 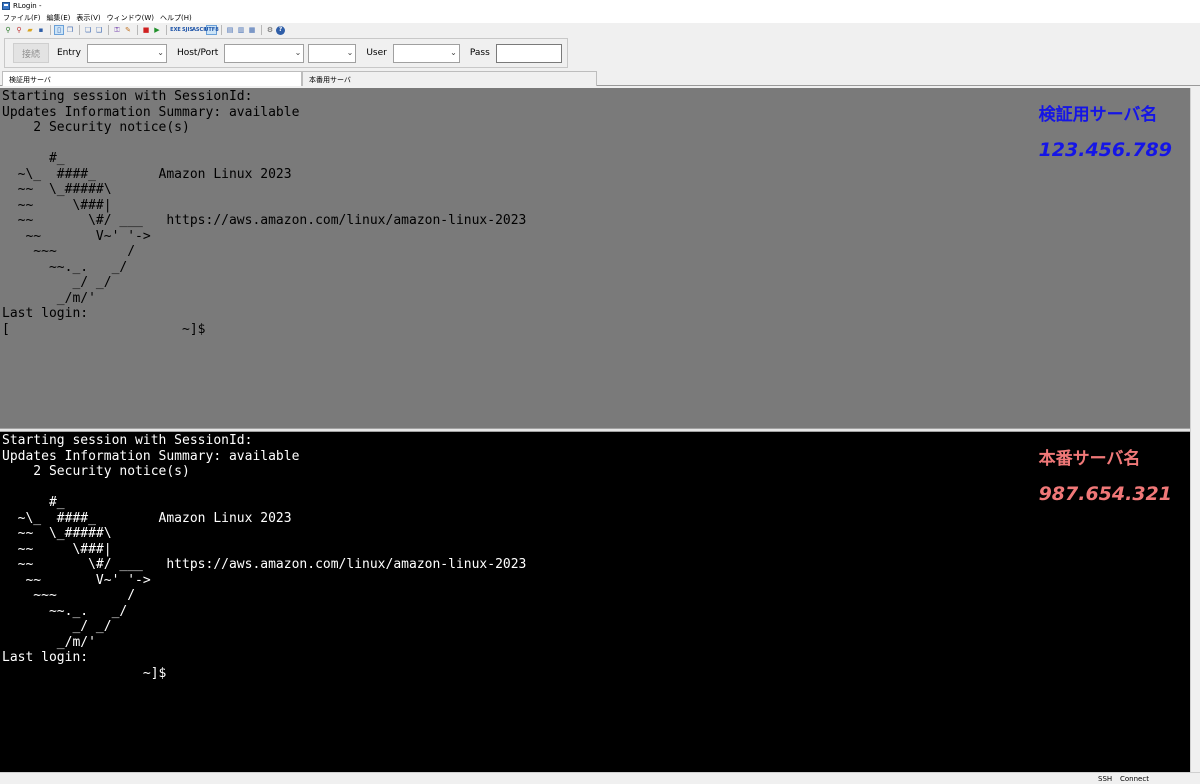 What do you see at coordinates (264, 53) in the screenshot?
I see `host-select: ⌄` at bounding box center [264, 53].